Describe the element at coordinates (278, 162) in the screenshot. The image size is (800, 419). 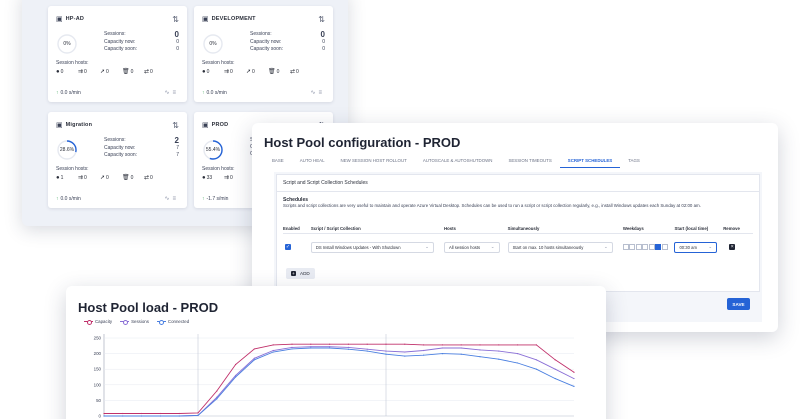
I see `tab-base: BASE` at that location.